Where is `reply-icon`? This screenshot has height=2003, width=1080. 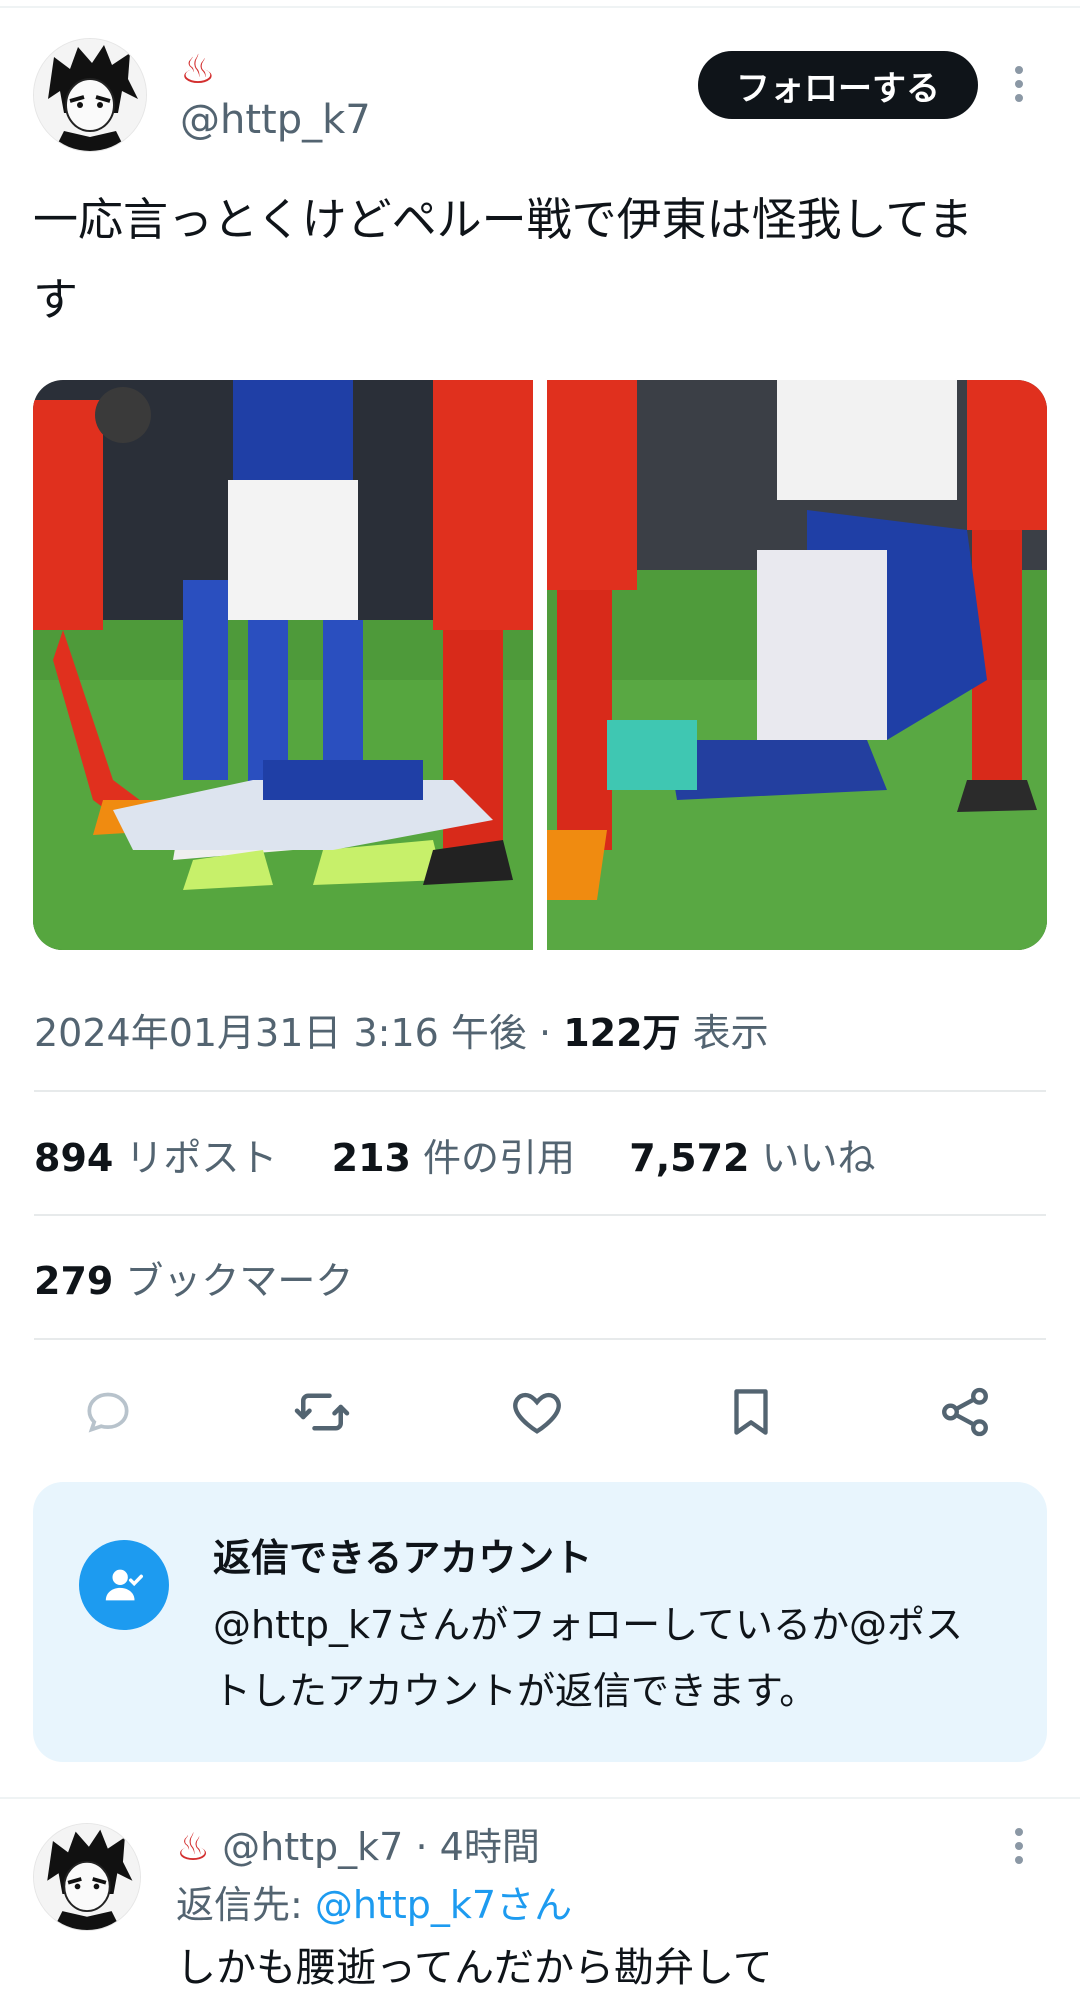
reply-icon is located at coordinates (108, 1412).